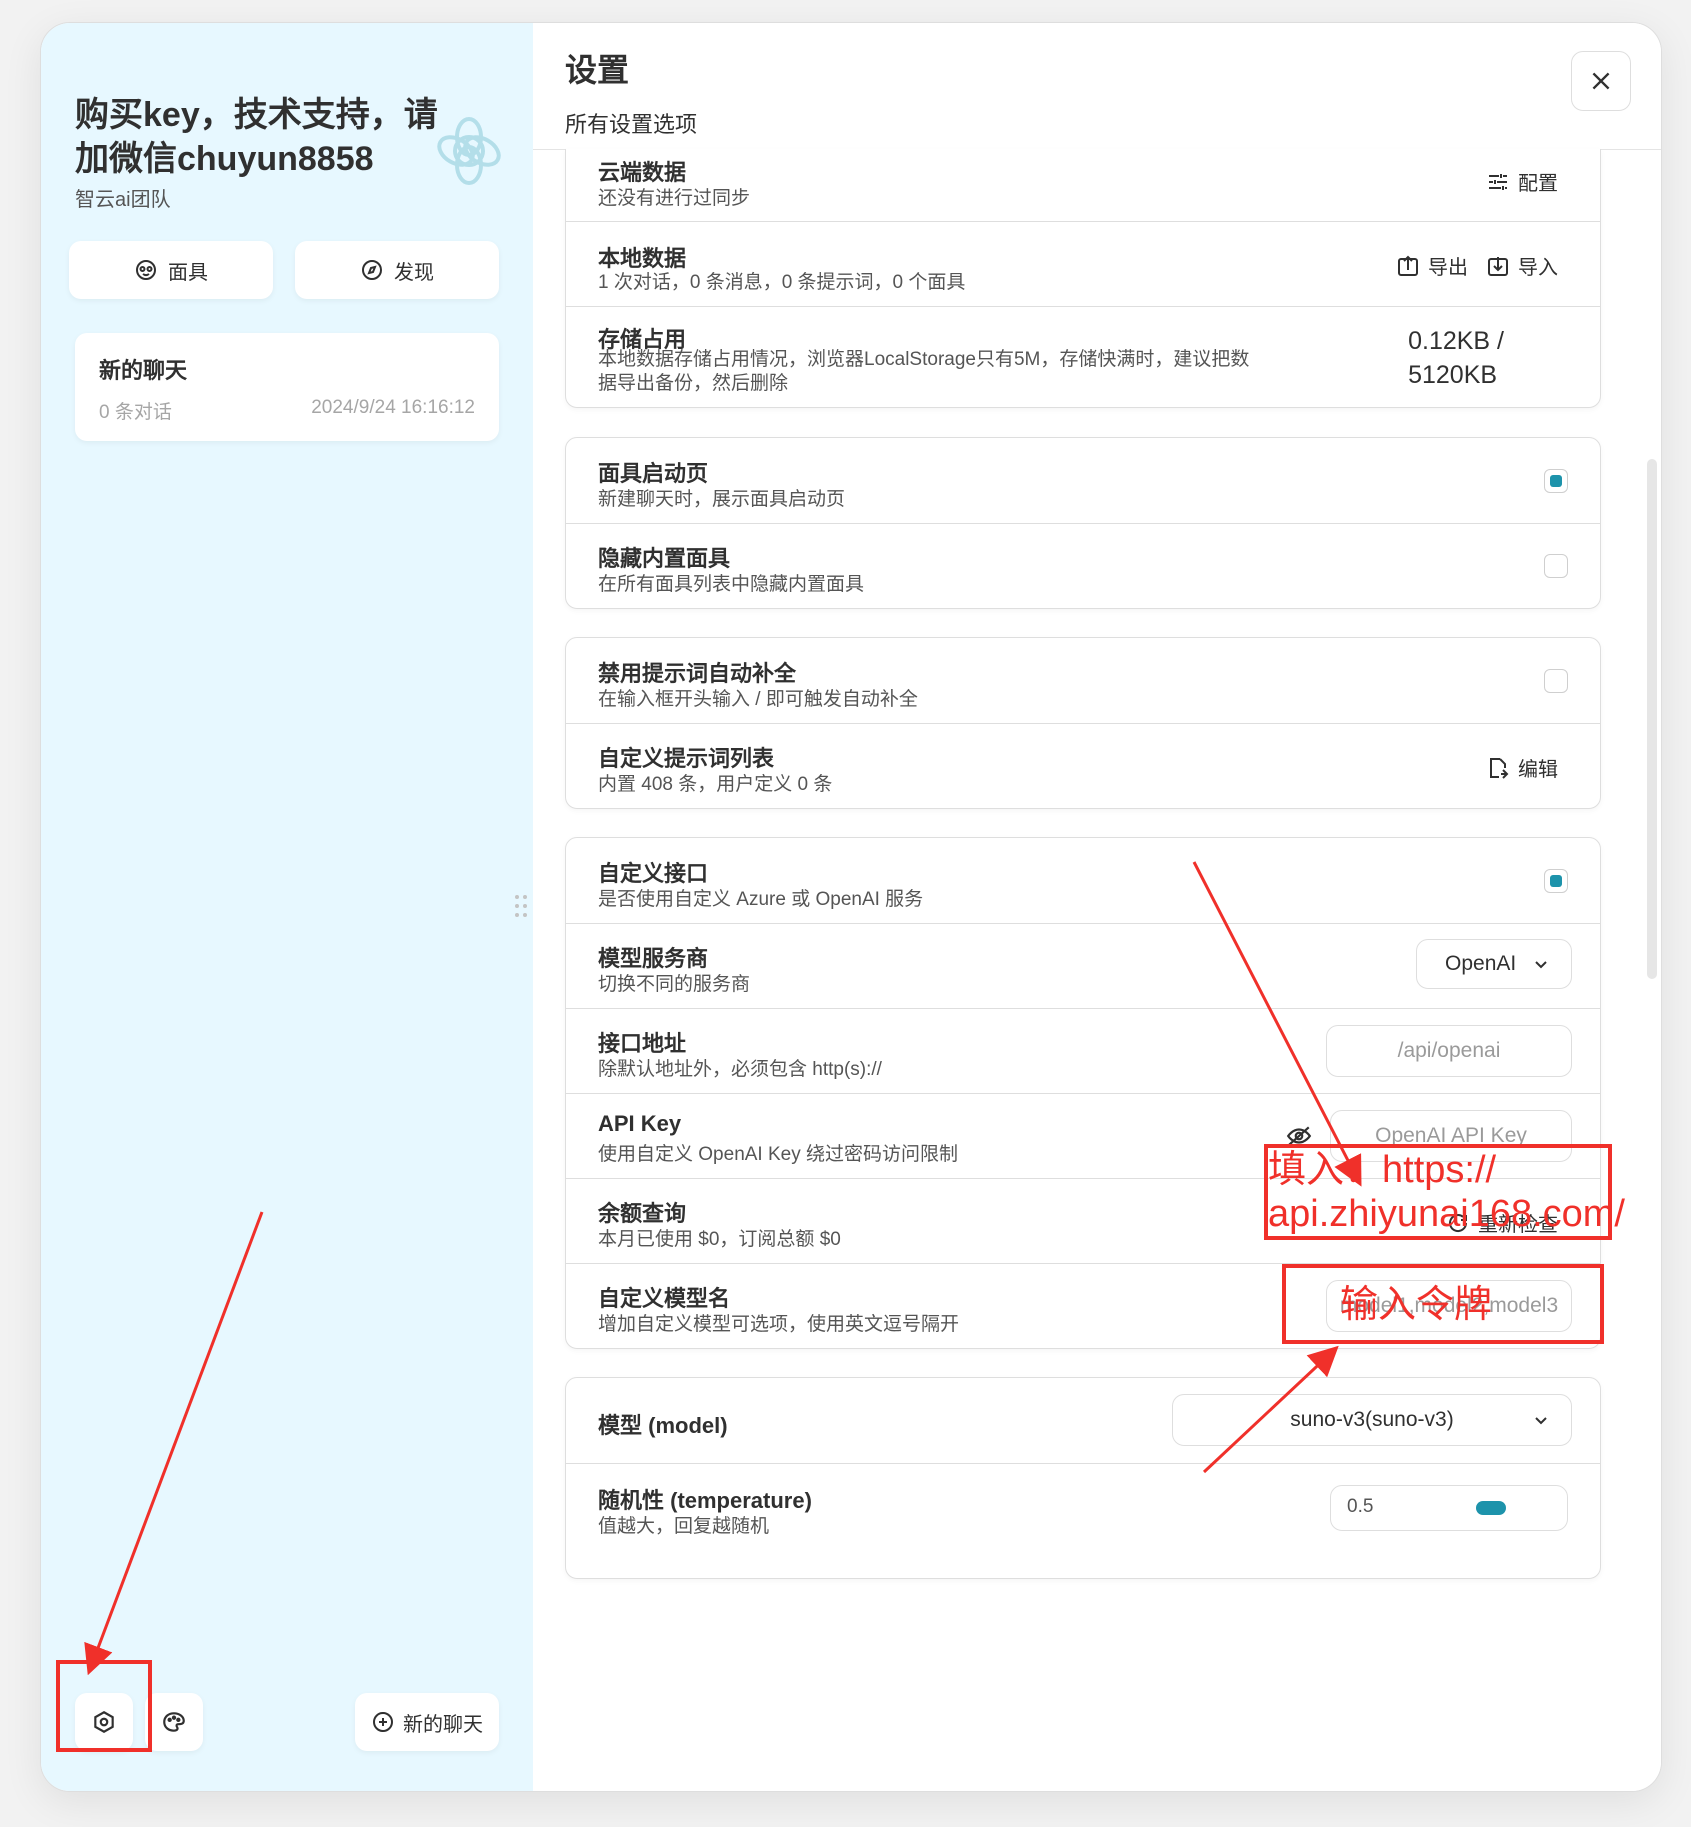 The height and width of the screenshot is (1827, 1691). I want to click on arrow-to-api-key, so click(1270, 1409).